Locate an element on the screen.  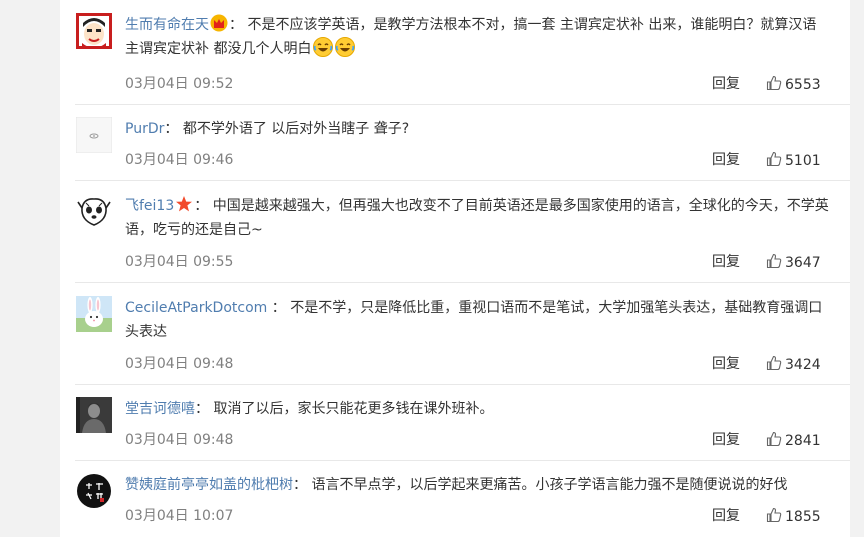
username-link: CecileAtParkDotcom is located at coordinates (196, 308).